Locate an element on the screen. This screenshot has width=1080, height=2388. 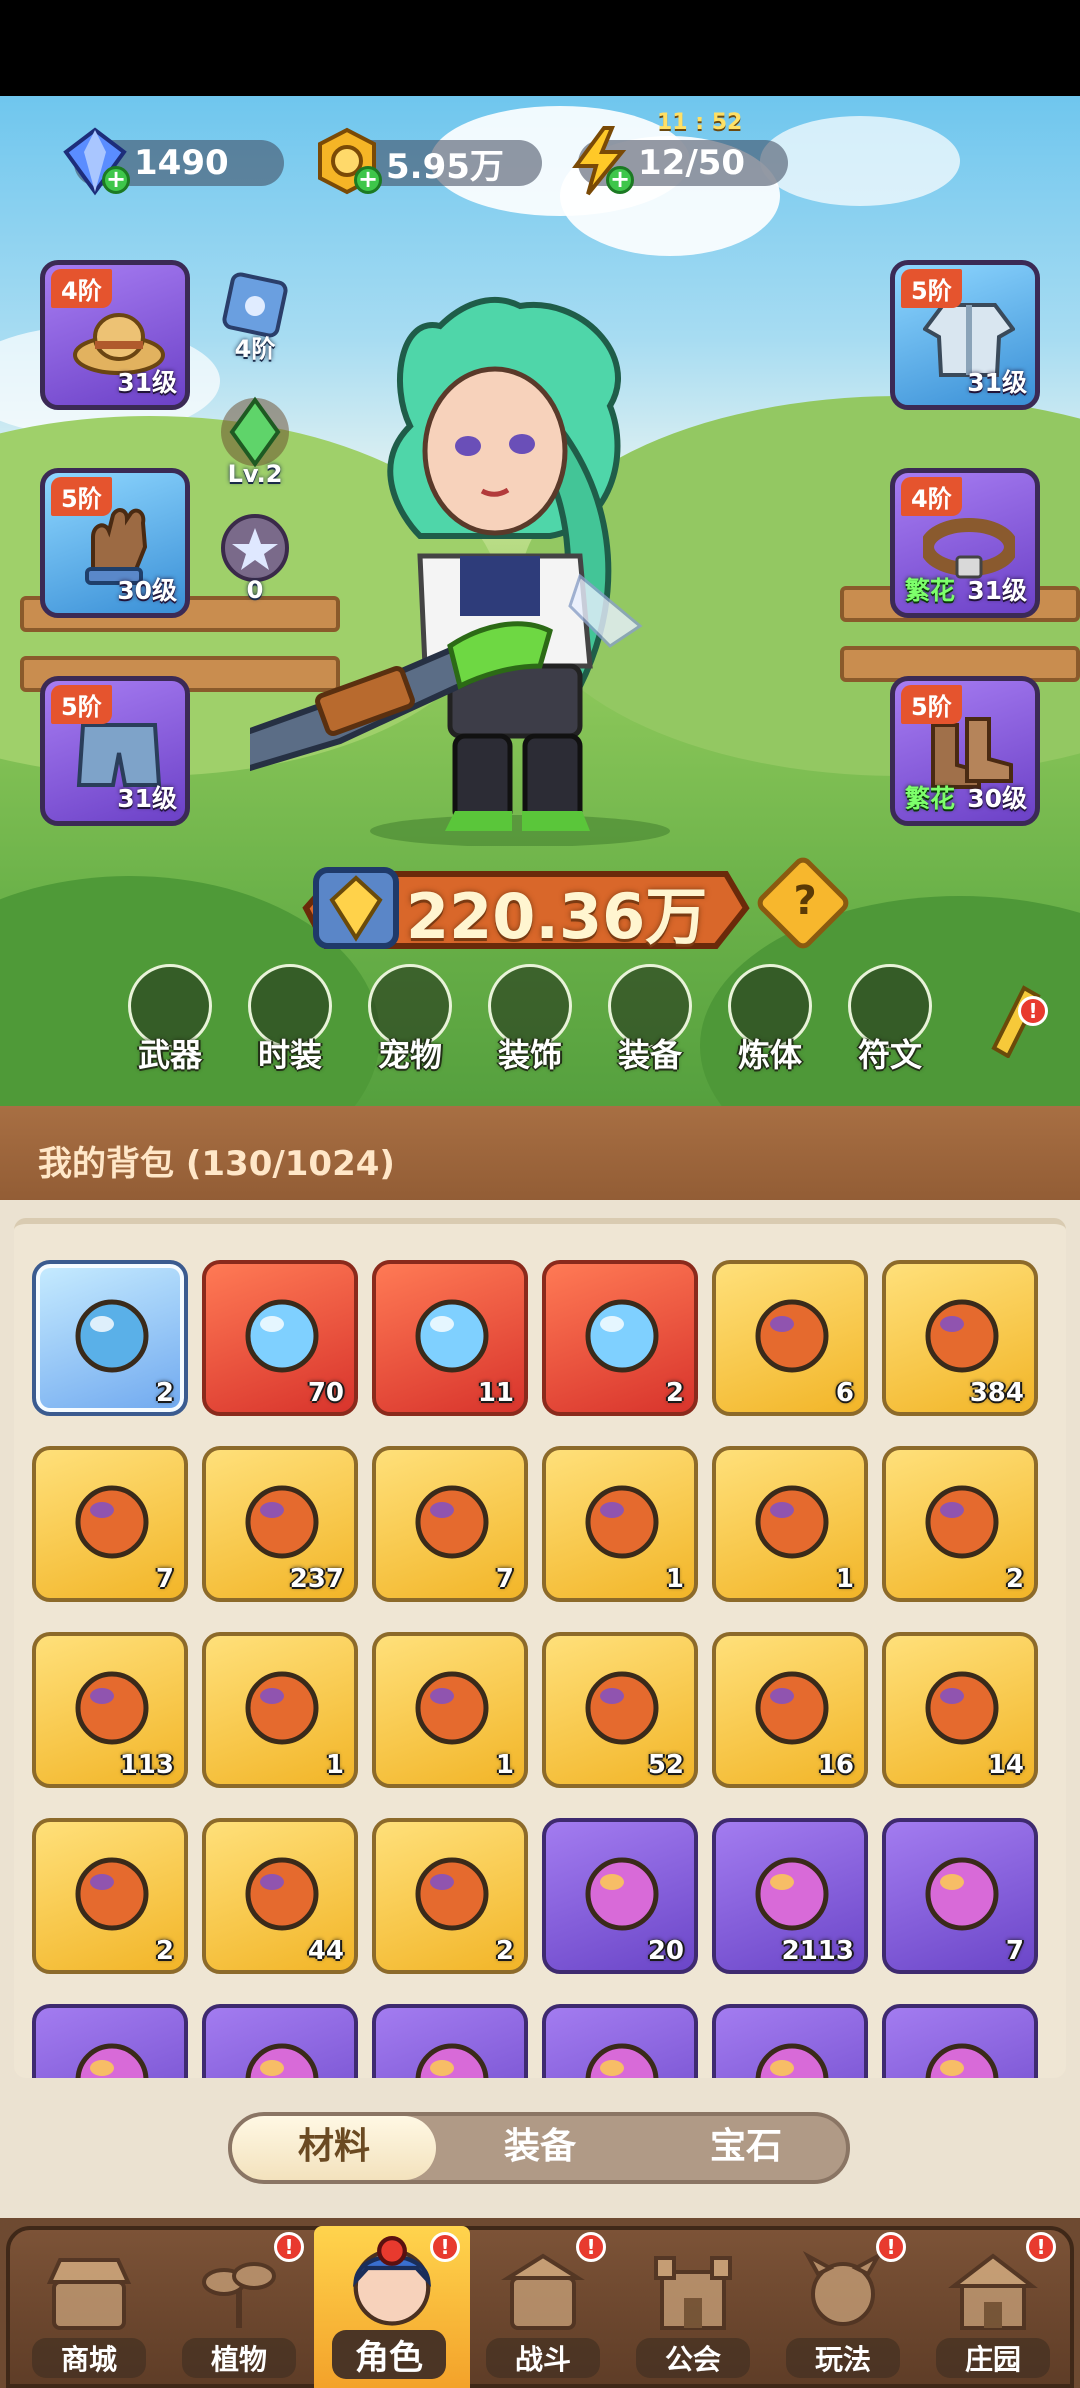
bag-item: 70 is located at coordinates (280, 1338).